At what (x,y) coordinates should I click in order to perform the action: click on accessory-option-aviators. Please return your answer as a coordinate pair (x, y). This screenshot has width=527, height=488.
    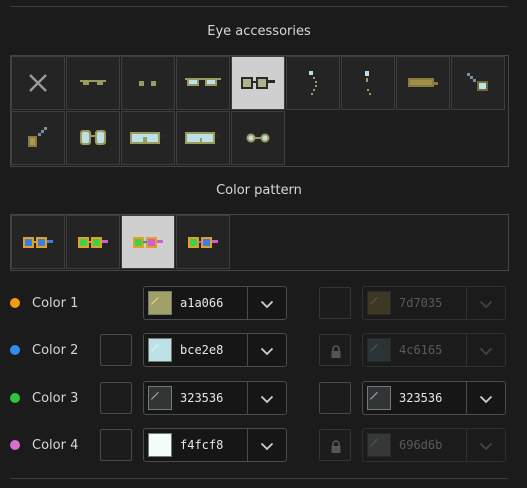
    Looking at the image, I should click on (203, 83).